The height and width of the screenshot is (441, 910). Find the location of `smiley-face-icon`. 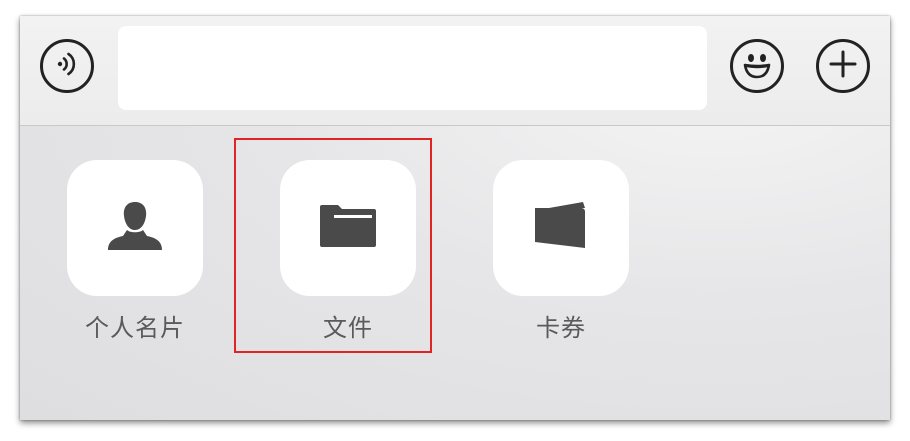

smiley-face-icon is located at coordinates (757, 66).